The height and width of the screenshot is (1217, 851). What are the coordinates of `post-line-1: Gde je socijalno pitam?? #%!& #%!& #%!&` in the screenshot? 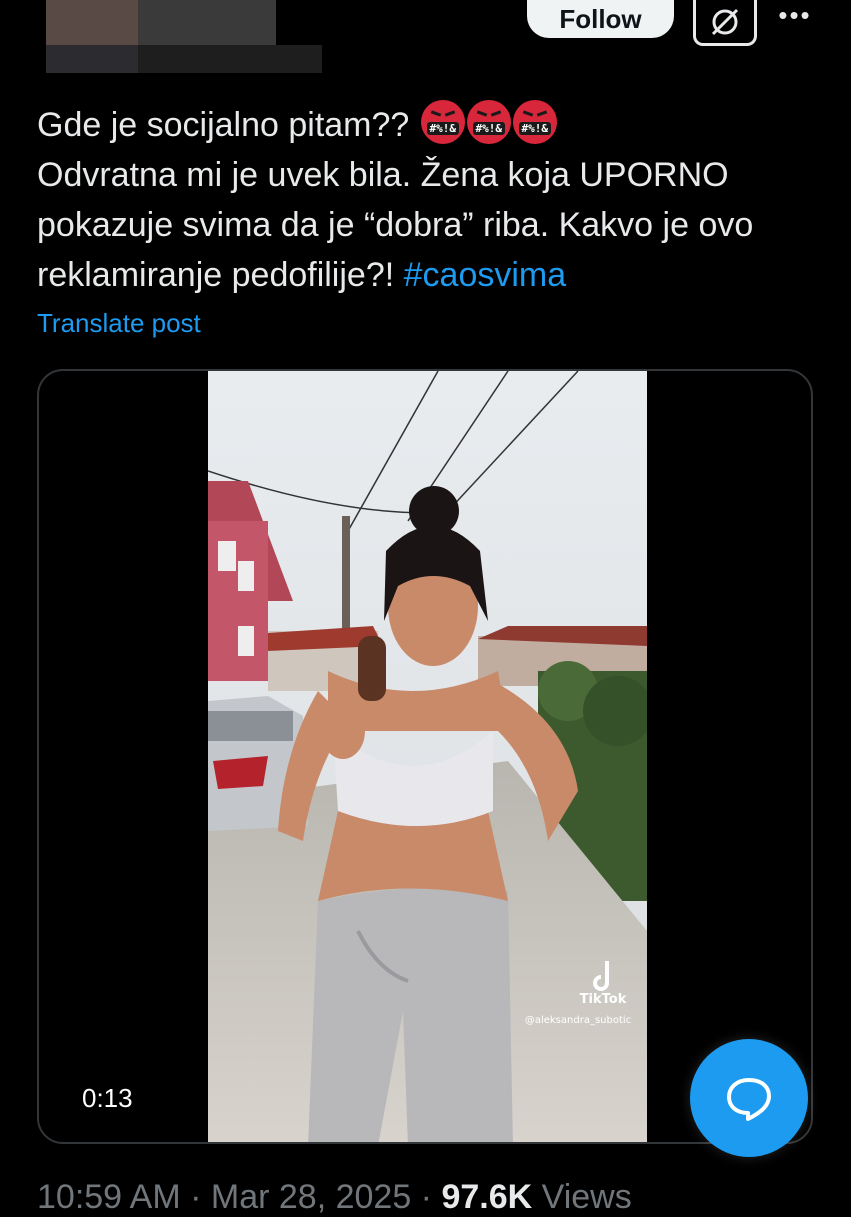 It's located at (432, 125).